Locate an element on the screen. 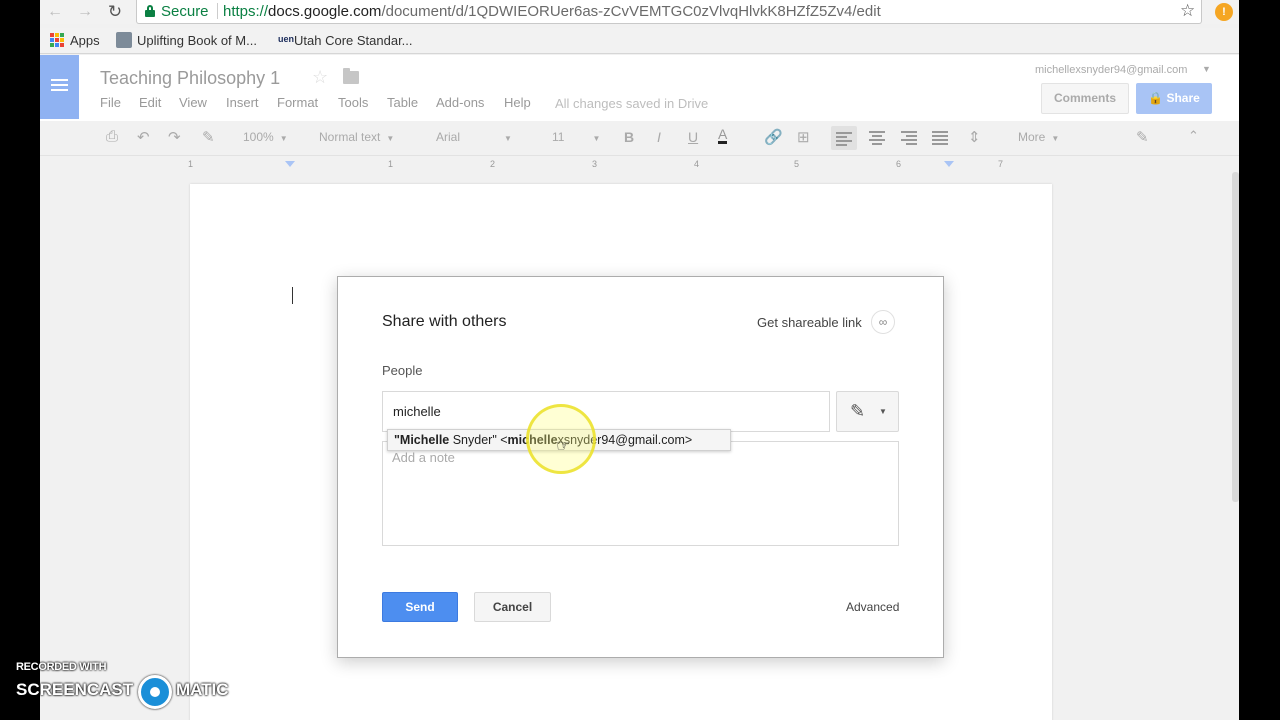 The image size is (1280, 720). line-spacing-icon: ⇕ is located at coordinates (974, 137).